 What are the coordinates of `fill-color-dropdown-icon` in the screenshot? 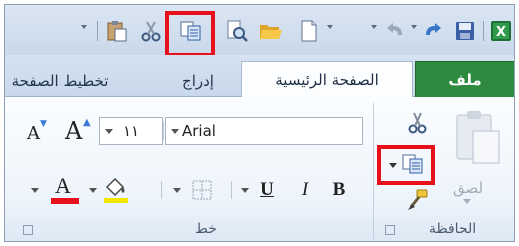 It's located at (93, 190).